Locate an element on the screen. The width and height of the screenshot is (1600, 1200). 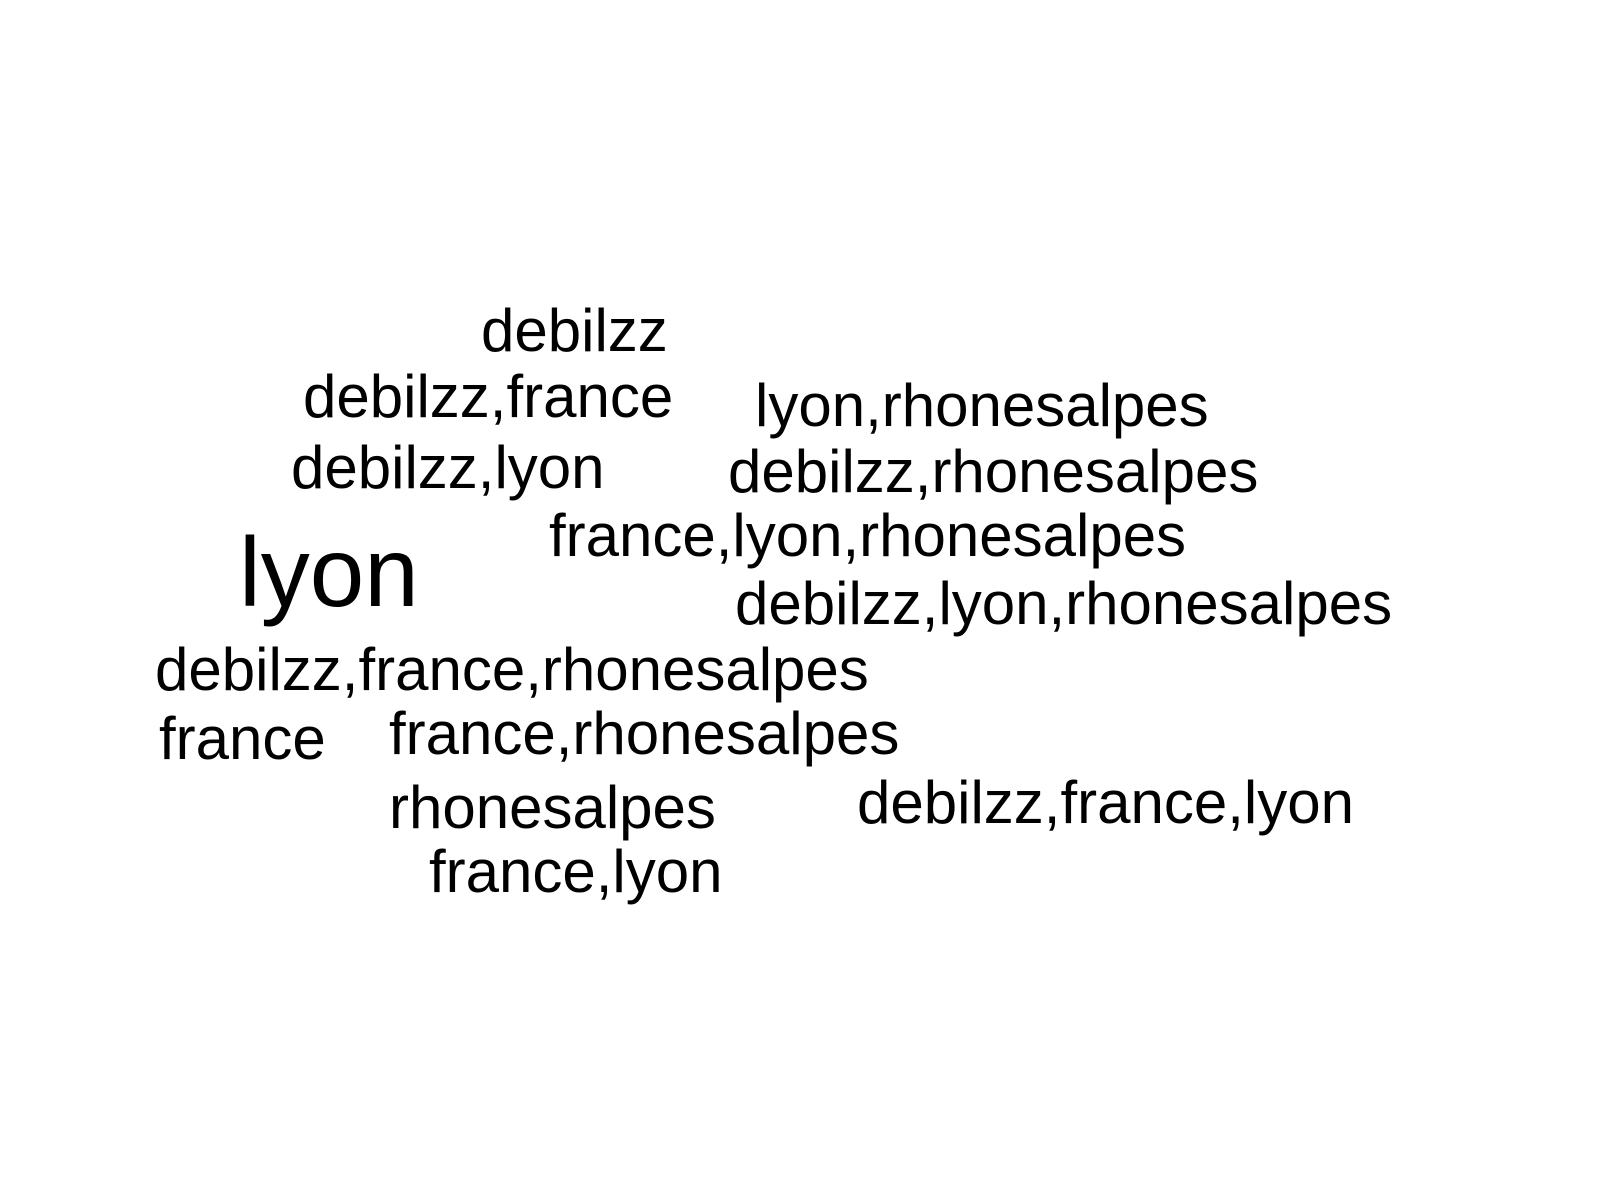
word-france-lyon-rhonesalpes: france,lyon,rhonesalpes is located at coordinates (868, 535).